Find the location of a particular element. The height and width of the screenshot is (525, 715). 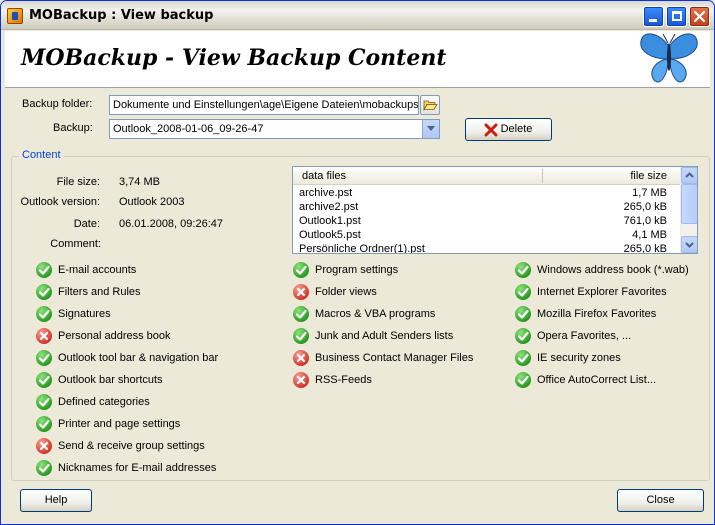

header-banner: MOBackup - View Backup Content is located at coordinates (357, 59).